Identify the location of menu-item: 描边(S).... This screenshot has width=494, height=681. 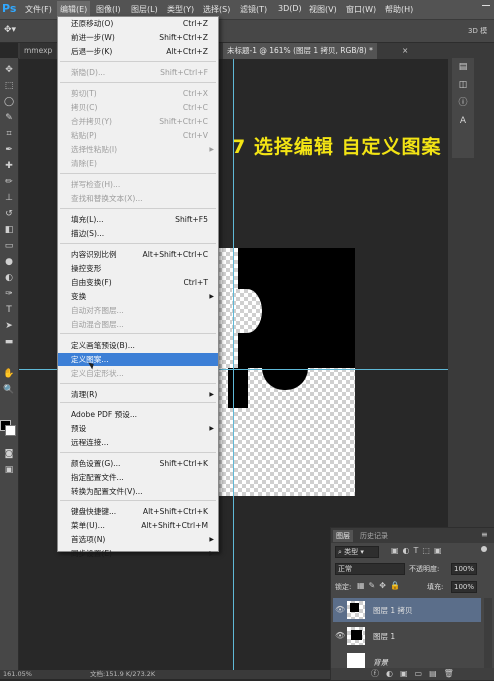
(138, 233).